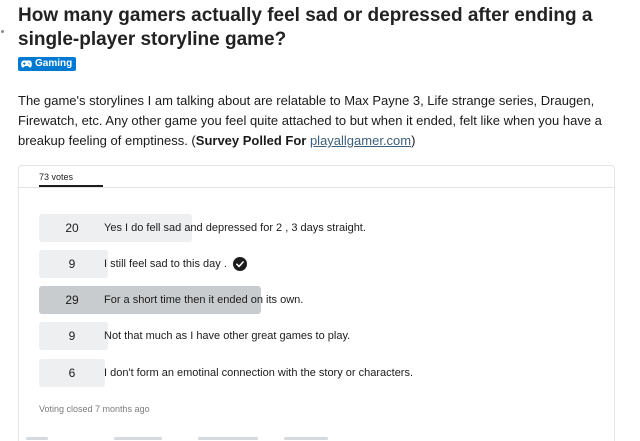 Image resolution: width=640 pixels, height=441 pixels. I want to click on poll-option: 9 I still feel sad to this day ., so click(319, 264).